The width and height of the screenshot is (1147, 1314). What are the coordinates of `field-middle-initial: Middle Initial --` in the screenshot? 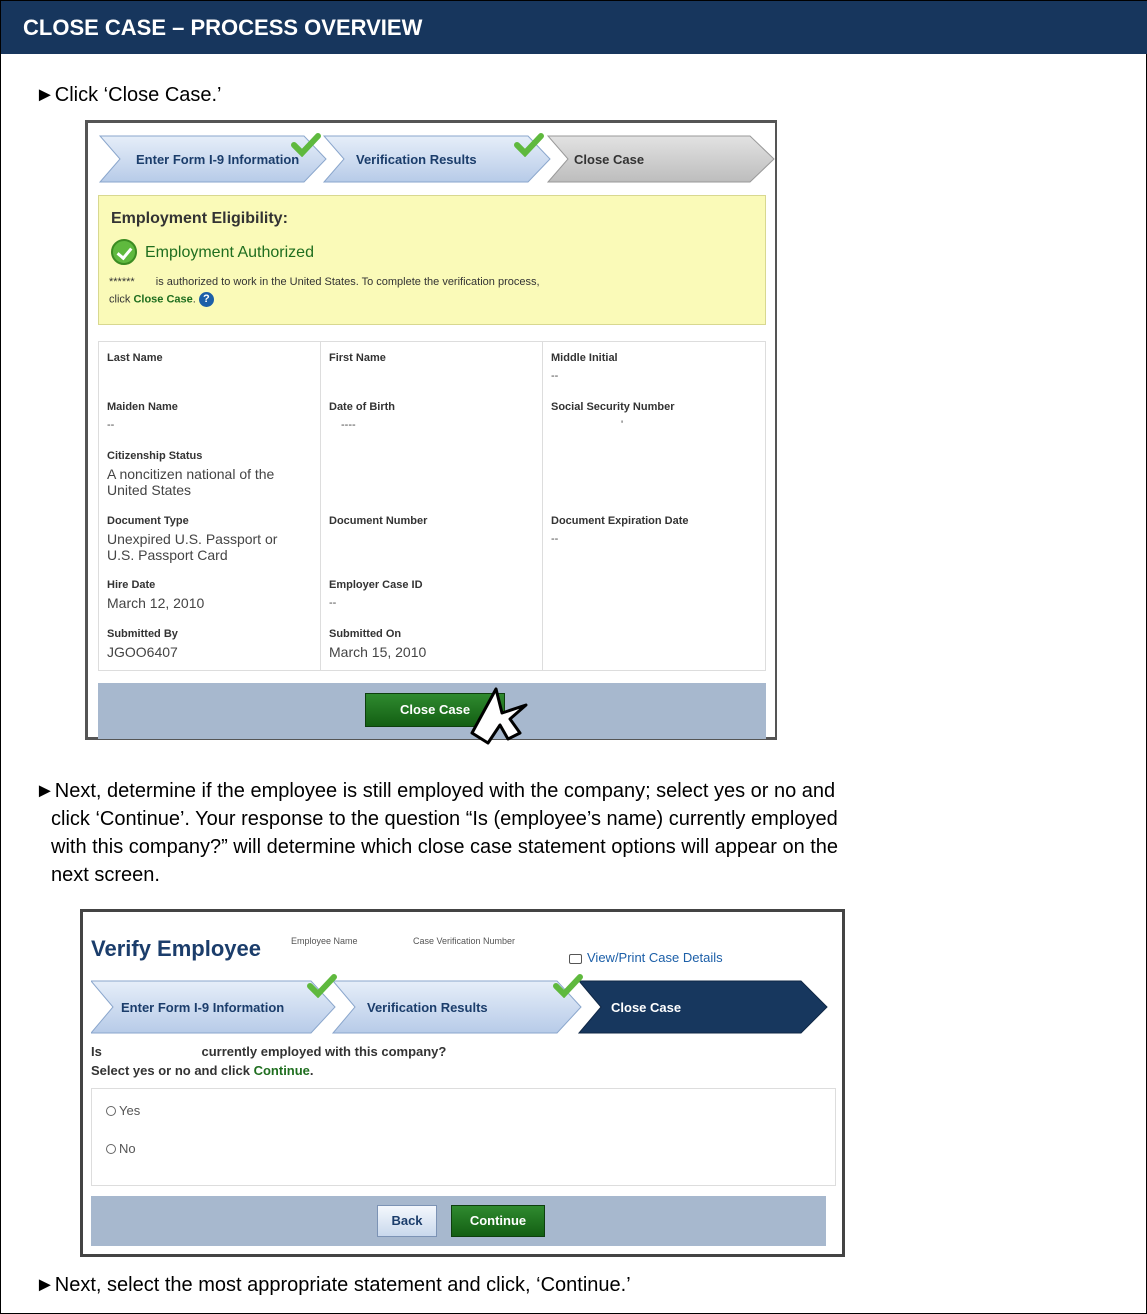 It's located at (584, 367).